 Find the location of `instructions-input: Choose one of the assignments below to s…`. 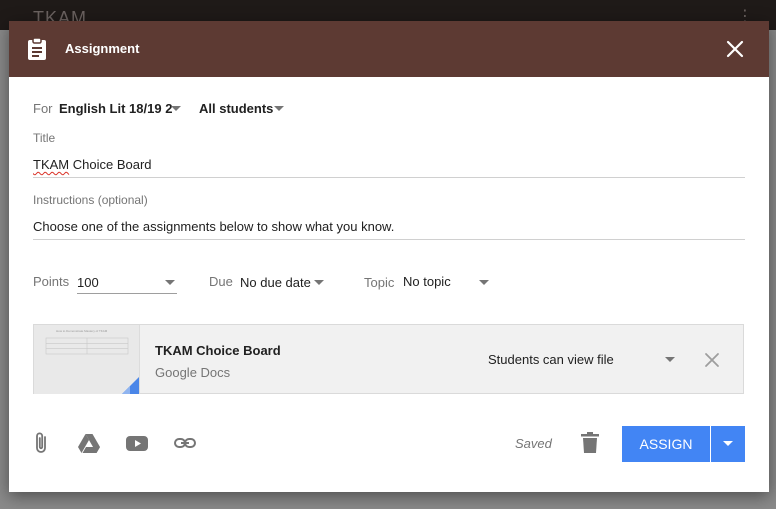

instructions-input: Choose one of the assignments below to s… is located at coordinates (213, 226).